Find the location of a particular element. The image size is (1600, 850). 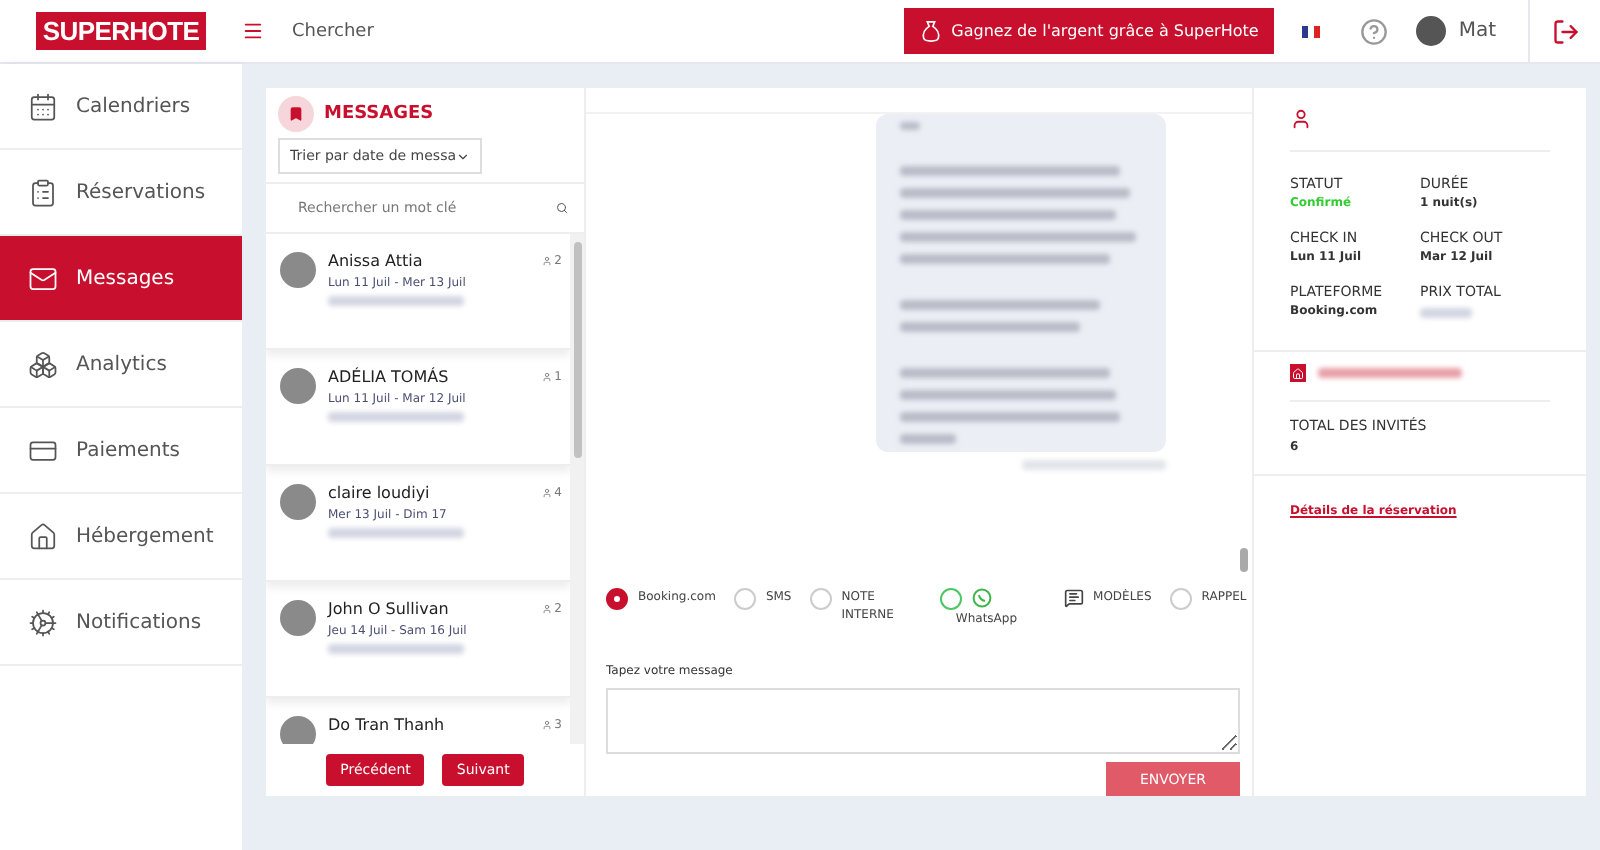

search-icon is located at coordinates (562, 208).